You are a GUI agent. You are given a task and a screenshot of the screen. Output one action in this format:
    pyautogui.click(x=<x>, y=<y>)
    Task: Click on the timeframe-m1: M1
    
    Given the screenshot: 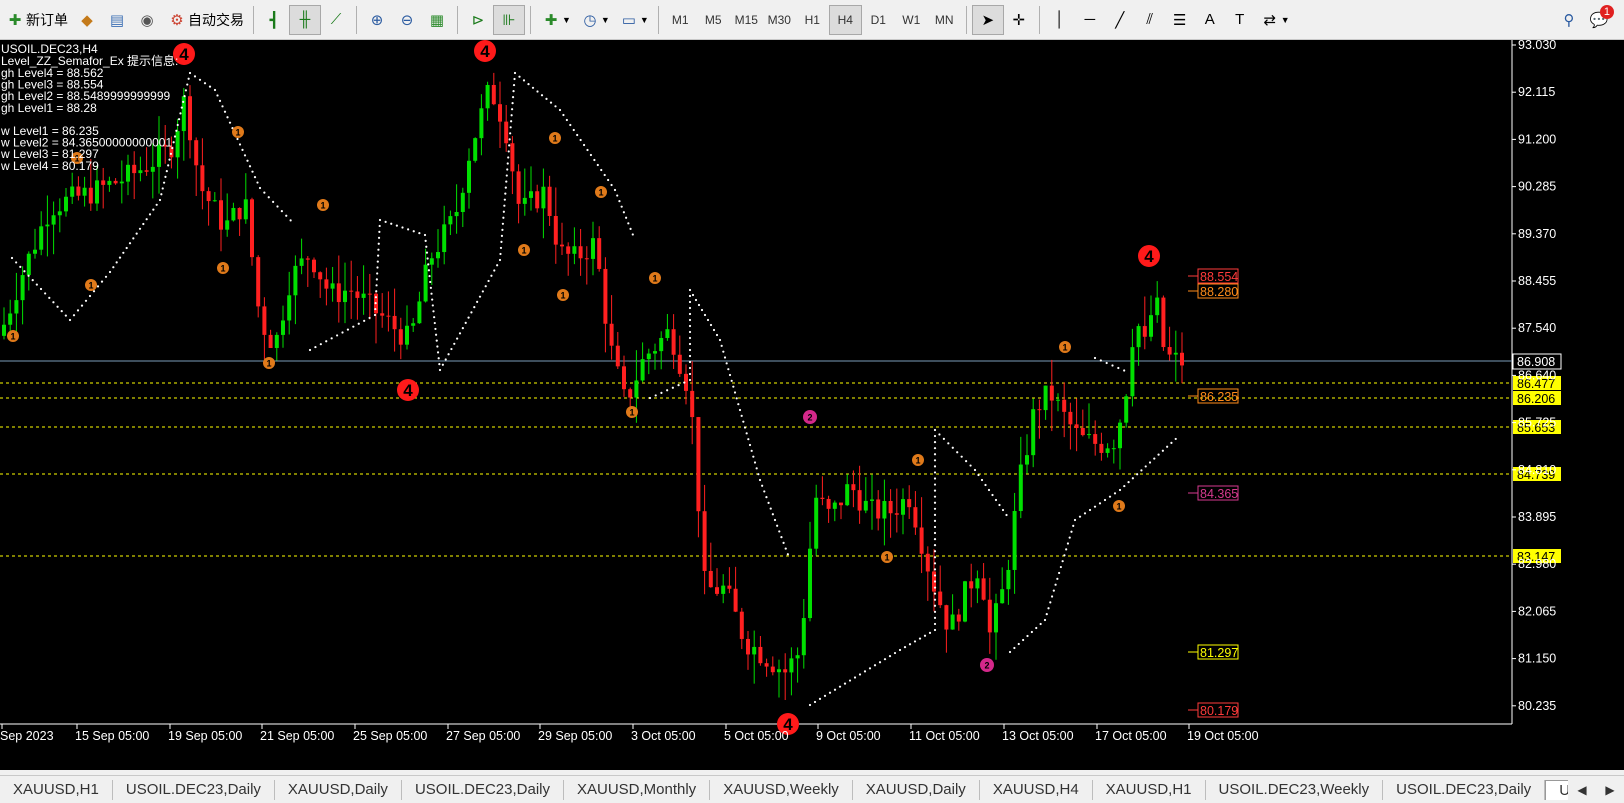 What is the action you would take?
    pyautogui.click(x=680, y=20)
    